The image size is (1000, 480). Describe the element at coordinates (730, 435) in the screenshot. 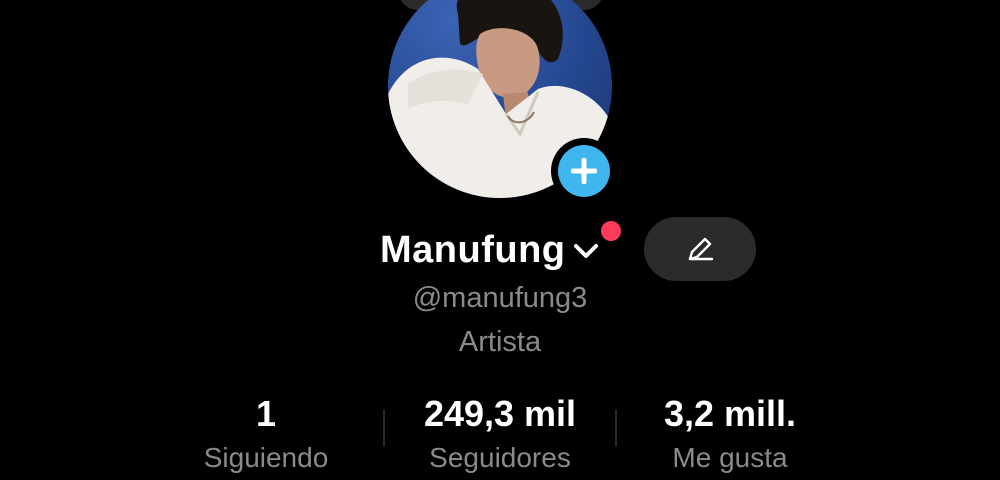

I see `stat-likes: 3,2 mill. Me gusta` at that location.